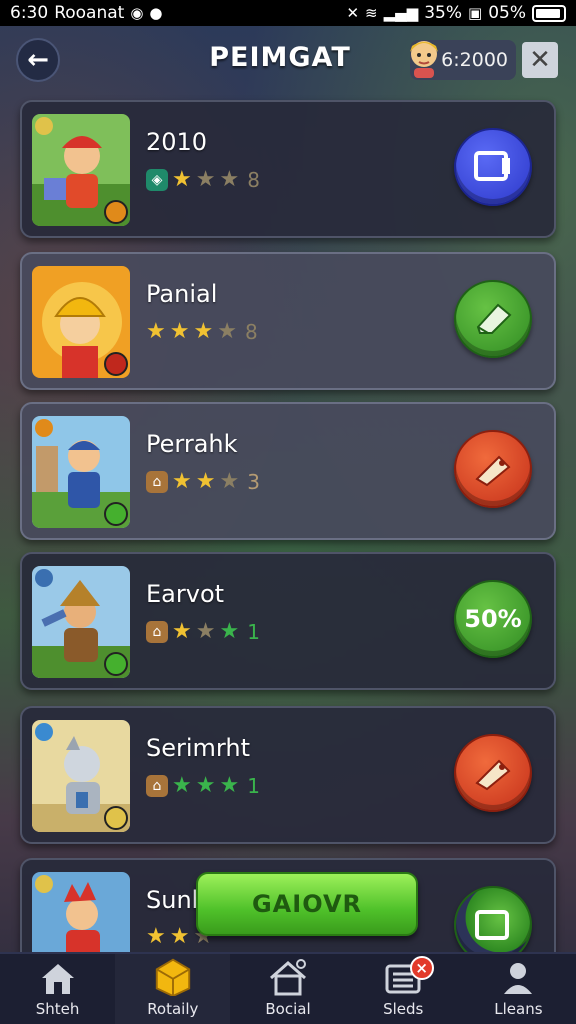 The height and width of the screenshot is (1024, 576). Describe the element at coordinates (172, 977) in the screenshot. I see `treasure-box-icon` at that location.